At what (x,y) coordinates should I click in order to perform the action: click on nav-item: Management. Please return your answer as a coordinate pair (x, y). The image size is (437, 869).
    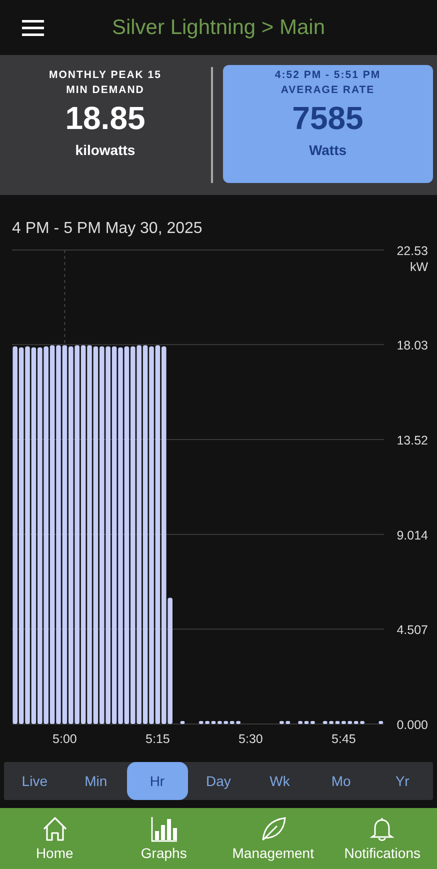
    Looking at the image, I should click on (273, 838).